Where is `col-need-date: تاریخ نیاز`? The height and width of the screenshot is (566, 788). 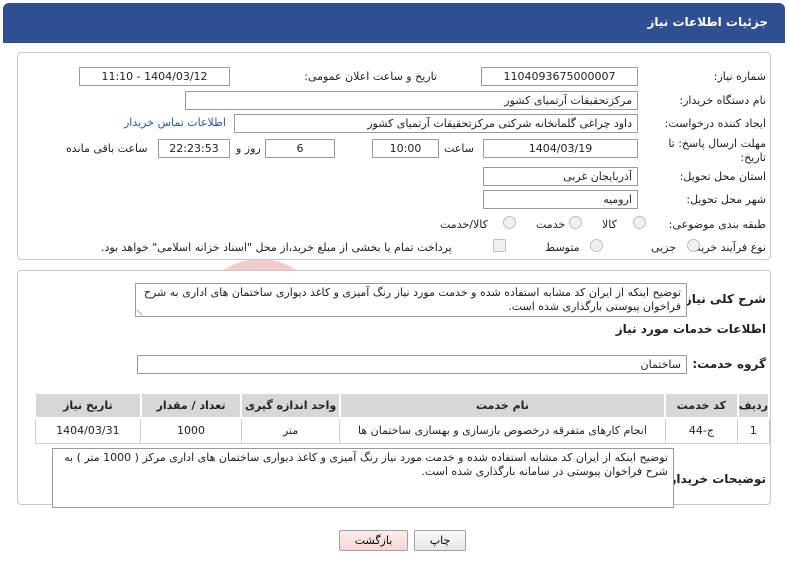
col-need-date: تاریخ نیاز is located at coordinates (88, 405).